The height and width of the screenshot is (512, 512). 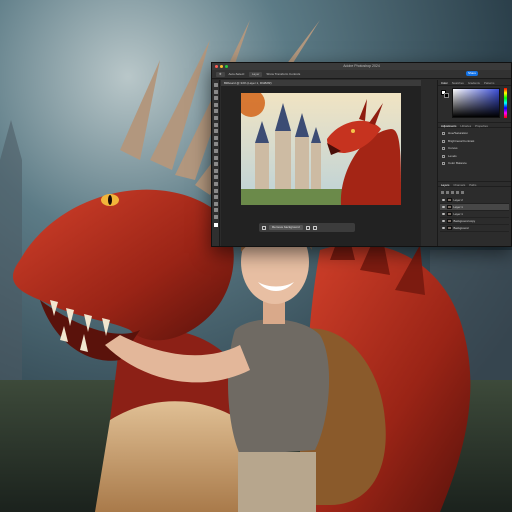 What do you see at coordinates (215, 225) in the screenshot?
I see `foreground-color-swatch` at bounding box center [215, 225].